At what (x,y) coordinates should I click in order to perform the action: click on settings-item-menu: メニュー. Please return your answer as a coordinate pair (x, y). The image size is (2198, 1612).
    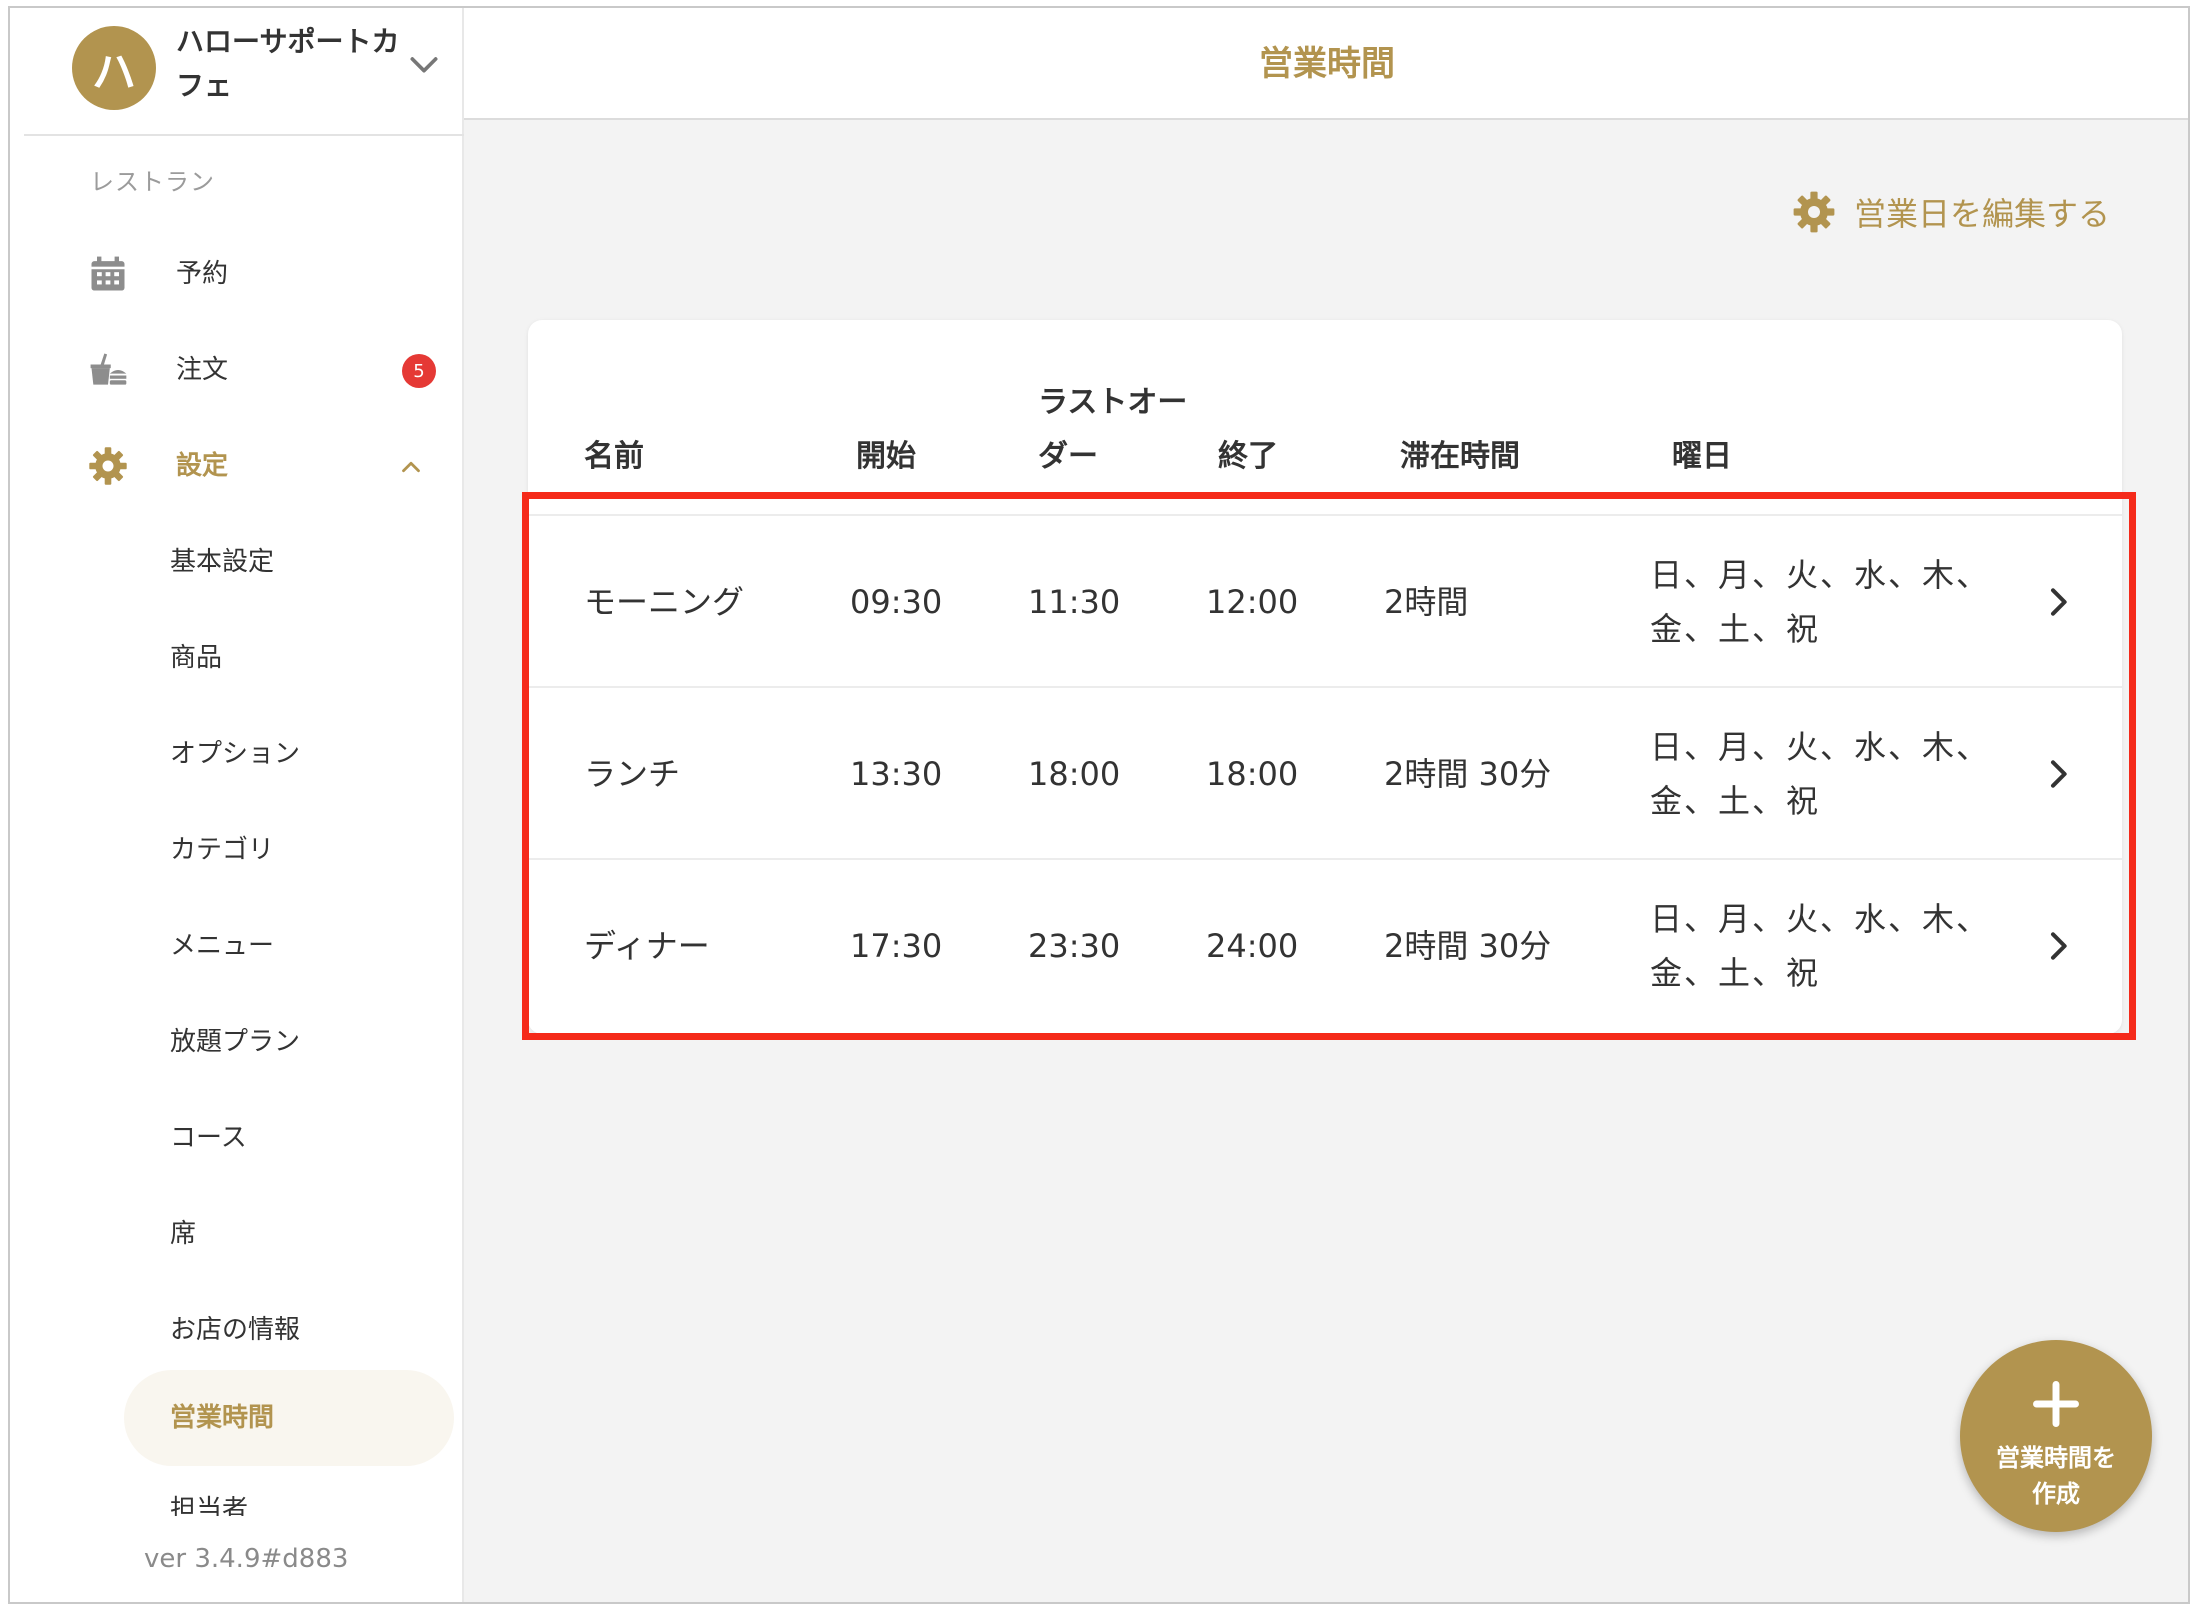
    Looking at the image, I should click on (222, 946).